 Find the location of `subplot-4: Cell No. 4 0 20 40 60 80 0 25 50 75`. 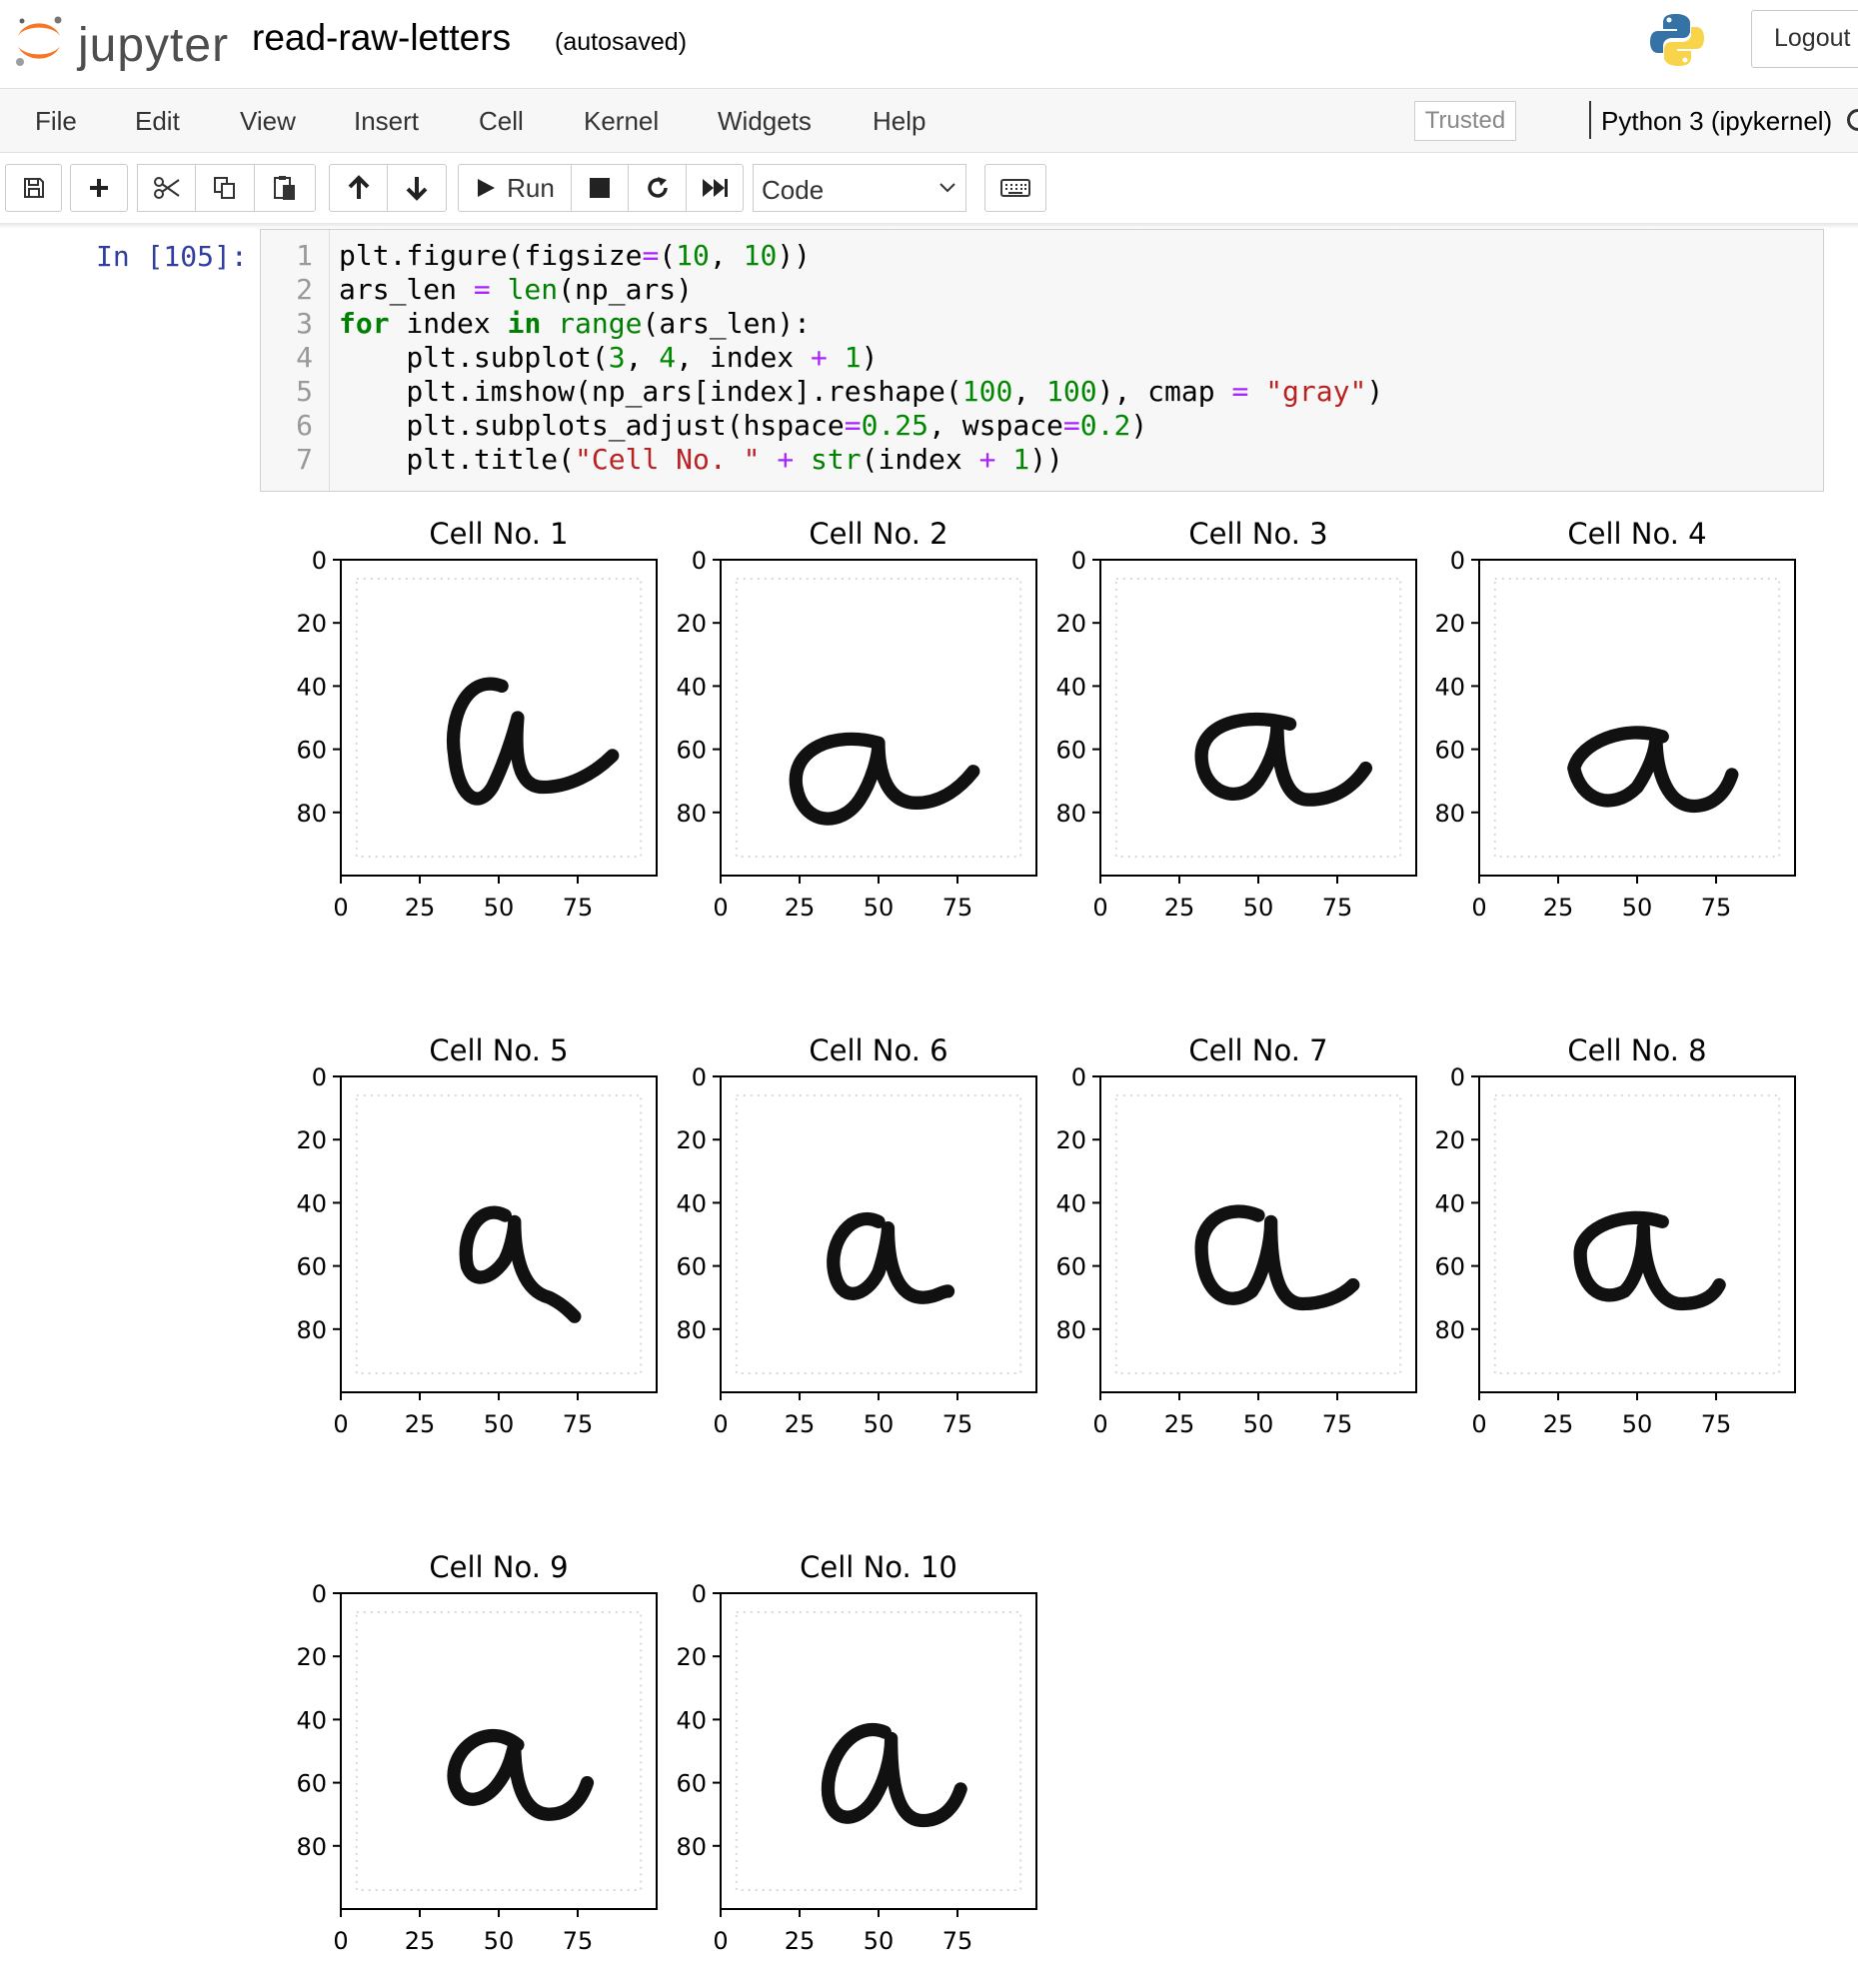

subplot-4: Cell No. 4 0 20 40 60 80 0 25 50 75 is located at coordinates (1615, 719).